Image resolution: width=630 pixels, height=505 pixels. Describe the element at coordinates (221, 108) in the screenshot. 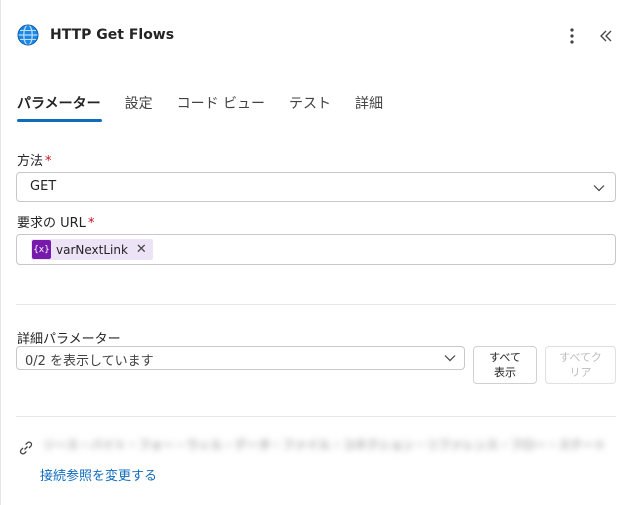

I see `tab-code-view: コード ビュー` at that location.